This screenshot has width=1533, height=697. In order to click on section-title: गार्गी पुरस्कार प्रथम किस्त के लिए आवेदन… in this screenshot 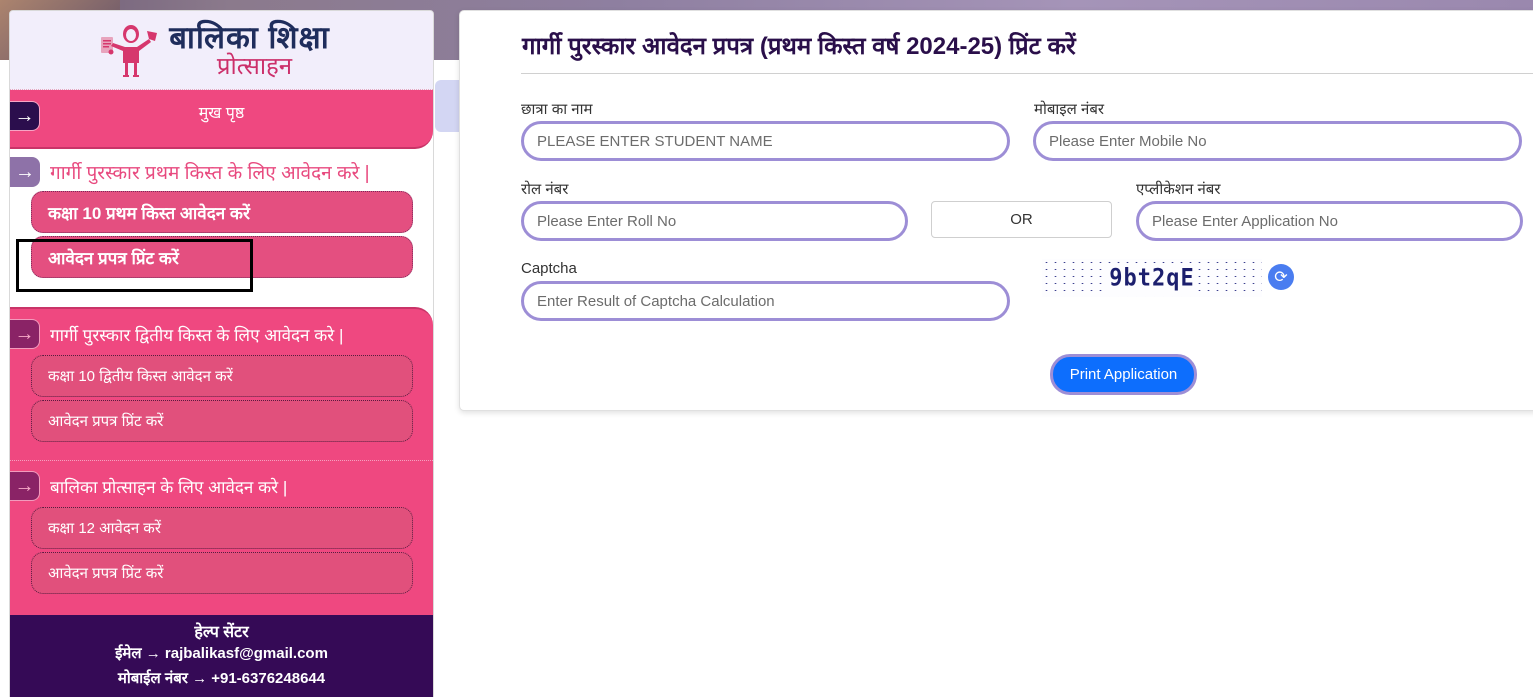, I will do `click(210, 173)`.